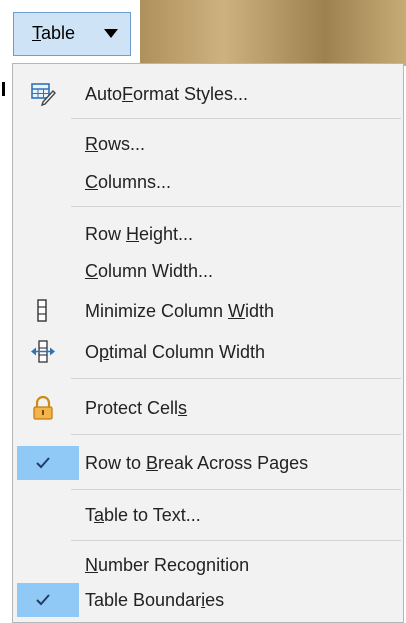  Describe the element at coordinates (136, 408) in the screenshot. I see `menu-item-label: Protect Cells` at that location.